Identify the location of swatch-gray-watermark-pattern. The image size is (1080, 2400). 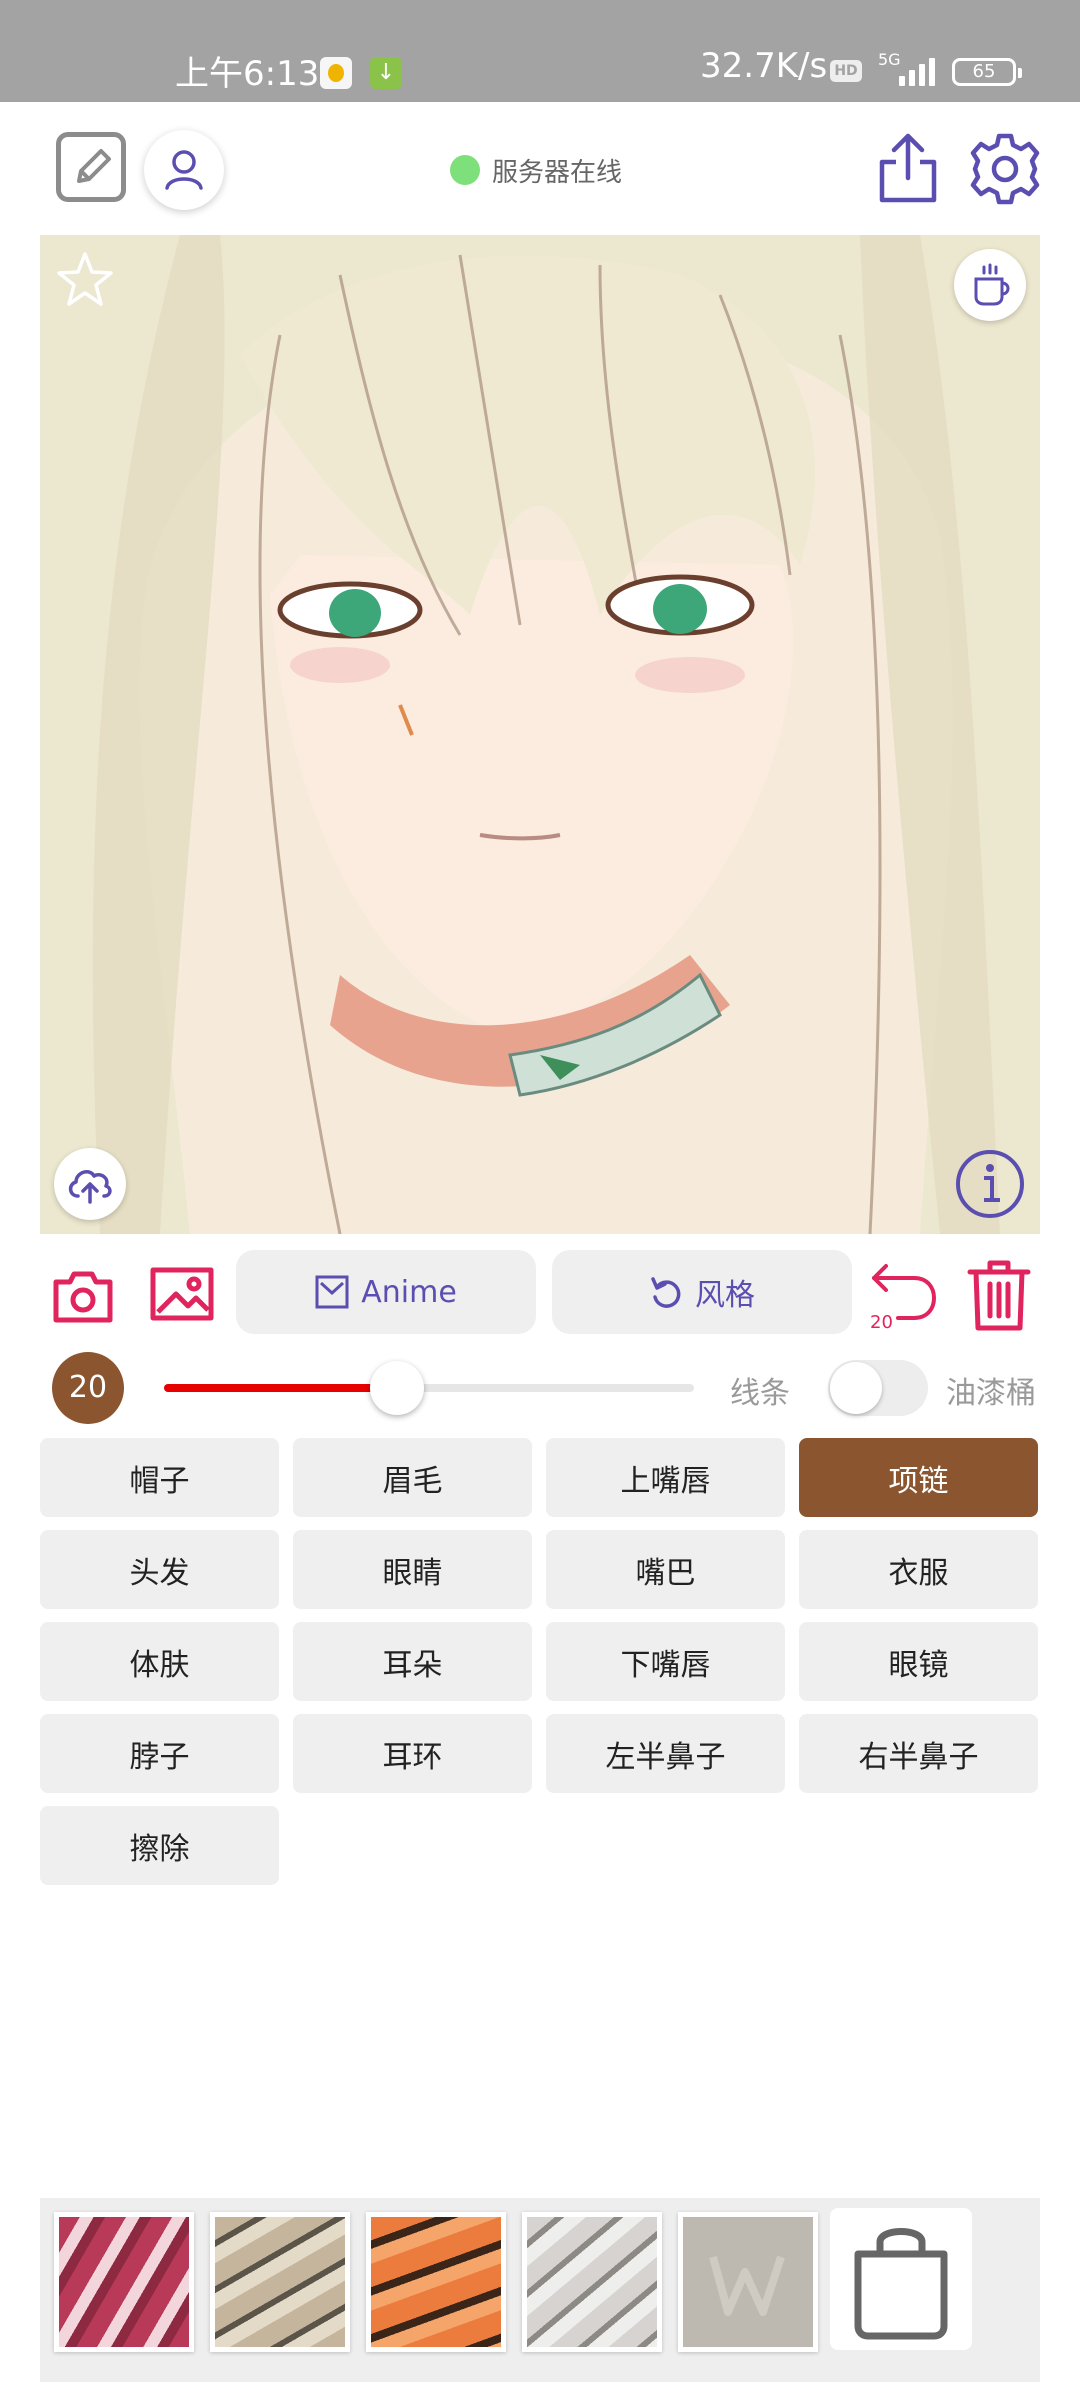
(748, 2282).